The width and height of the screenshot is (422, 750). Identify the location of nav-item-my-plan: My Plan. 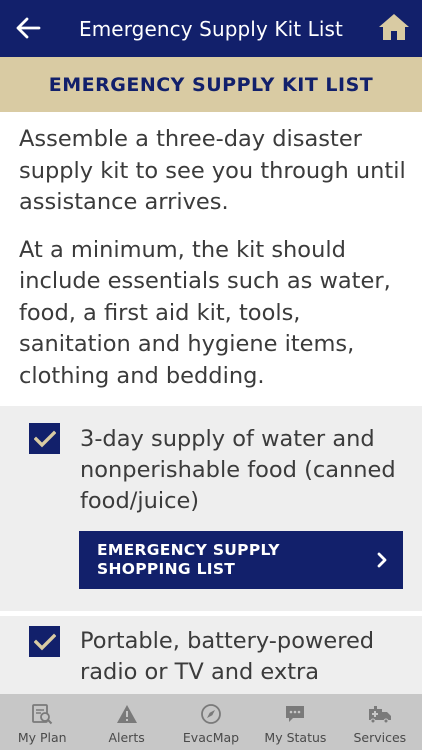
(42, 722).